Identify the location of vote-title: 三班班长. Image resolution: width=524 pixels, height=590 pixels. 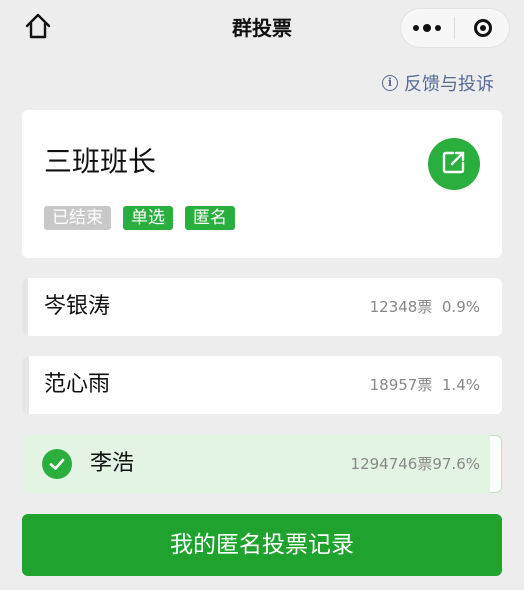
(100, 161).